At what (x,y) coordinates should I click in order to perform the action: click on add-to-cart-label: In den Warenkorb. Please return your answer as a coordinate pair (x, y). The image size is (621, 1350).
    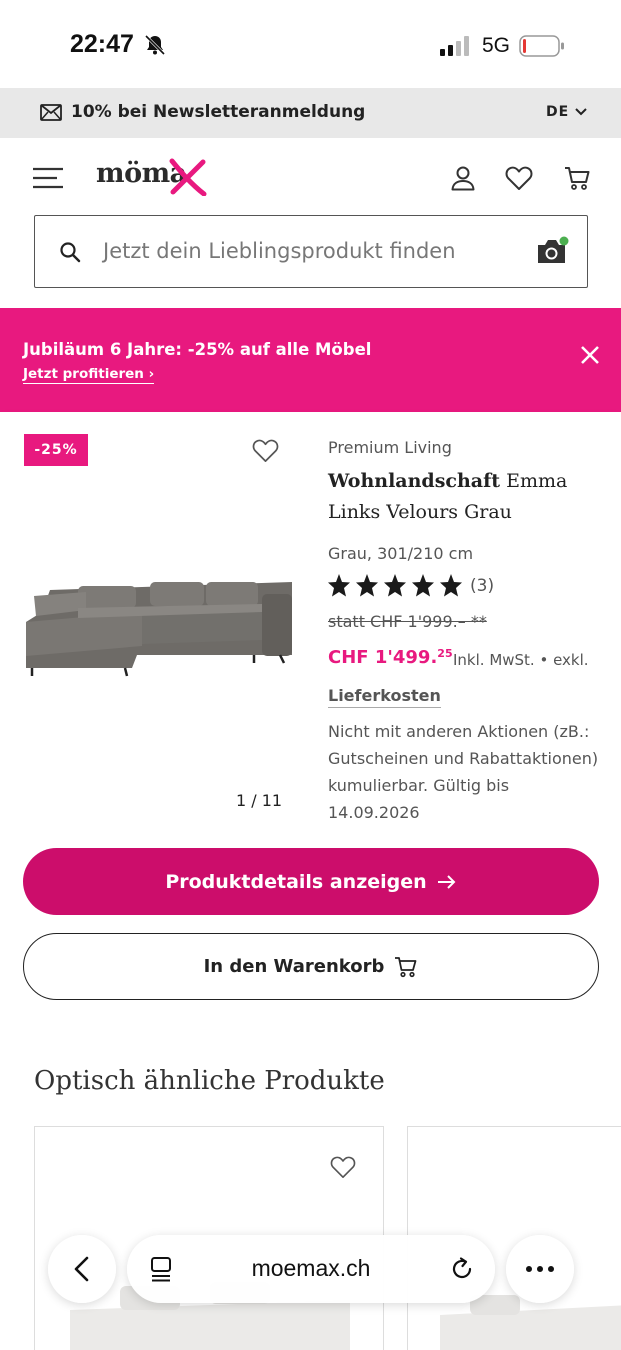
    Looking at the image, I should click on (294, 966).